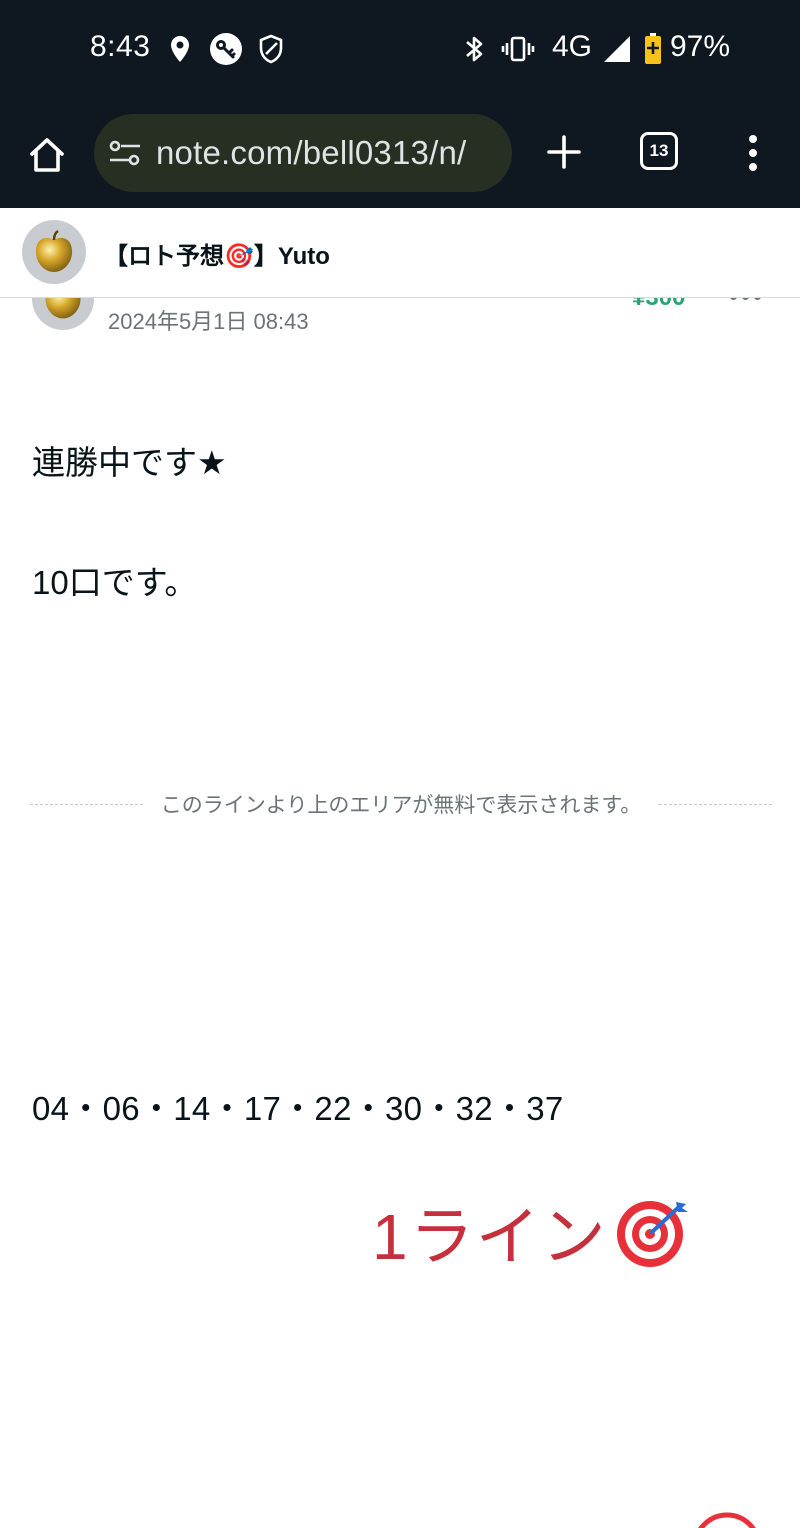 The image size is (800, 1528). What do you see at coordinates (518, 49) in the screenshot?
I see `vibrate-icon` at bounding box center [518, 49].